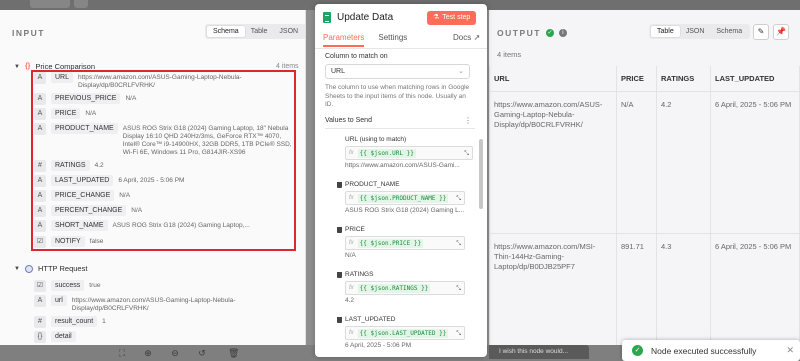  Describe the element at coordinates (462, 37) in the screenshot. I see `docs-label: Docs` at that location.